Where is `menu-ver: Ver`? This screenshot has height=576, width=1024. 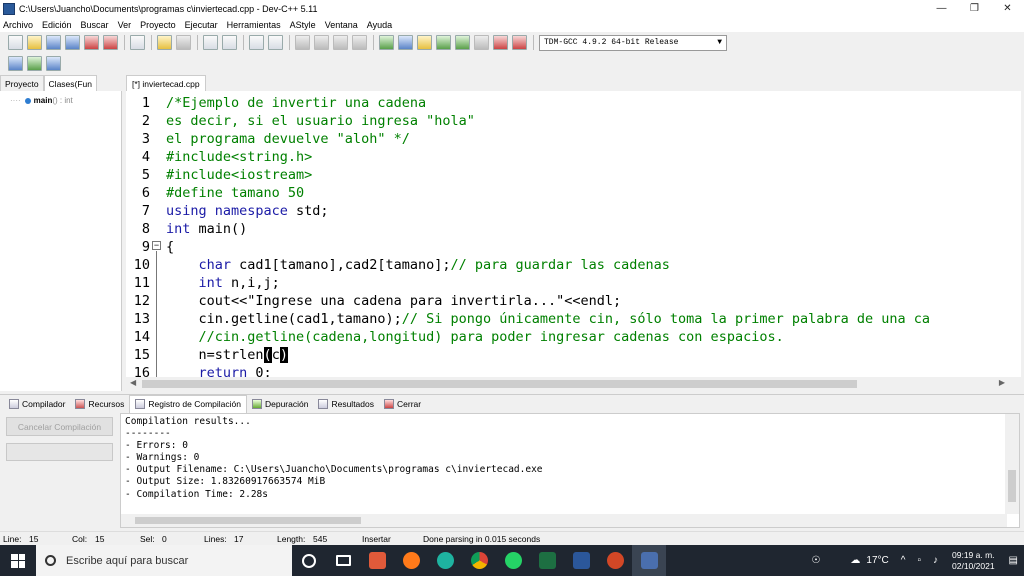
menu-ver: Ver is located at coordinates (125, 25).